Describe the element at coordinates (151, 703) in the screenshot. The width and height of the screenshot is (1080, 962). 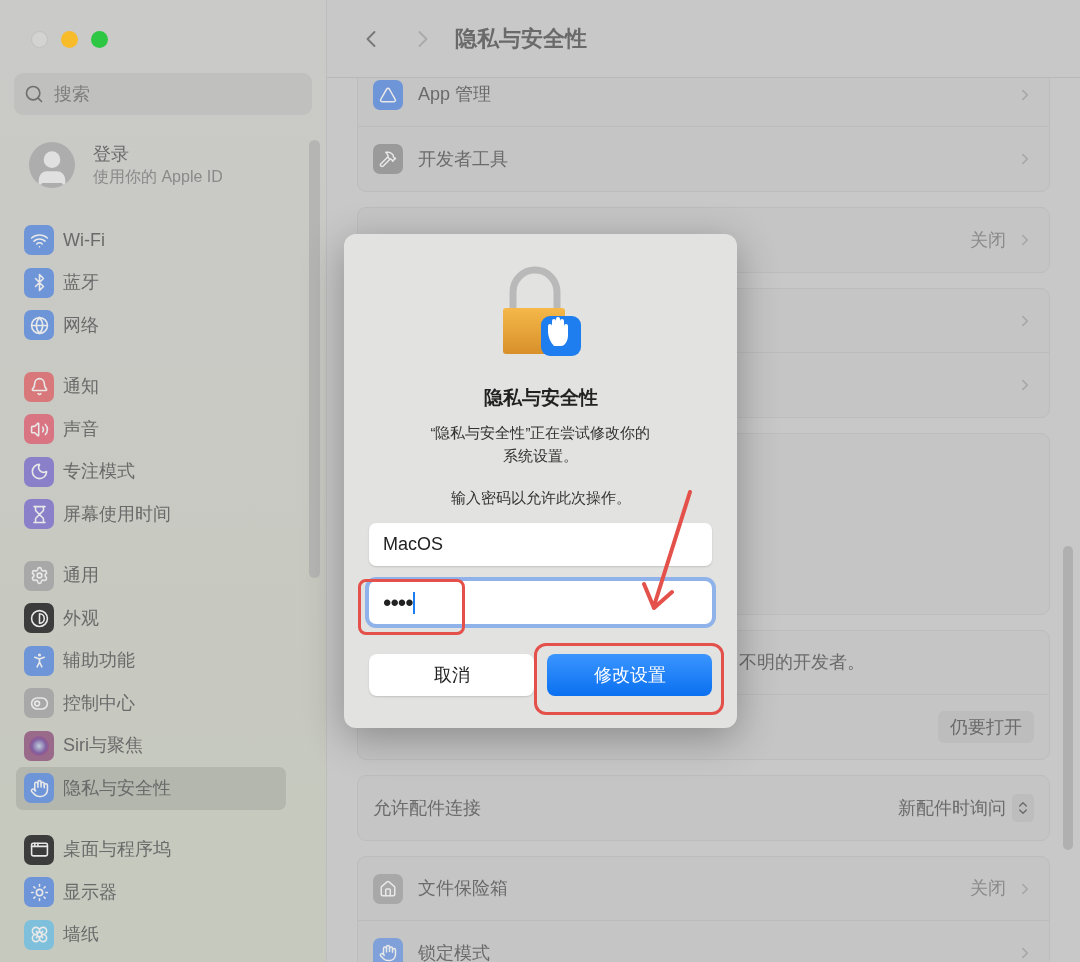
I see `sidebar-item: 控制中心` at that location.